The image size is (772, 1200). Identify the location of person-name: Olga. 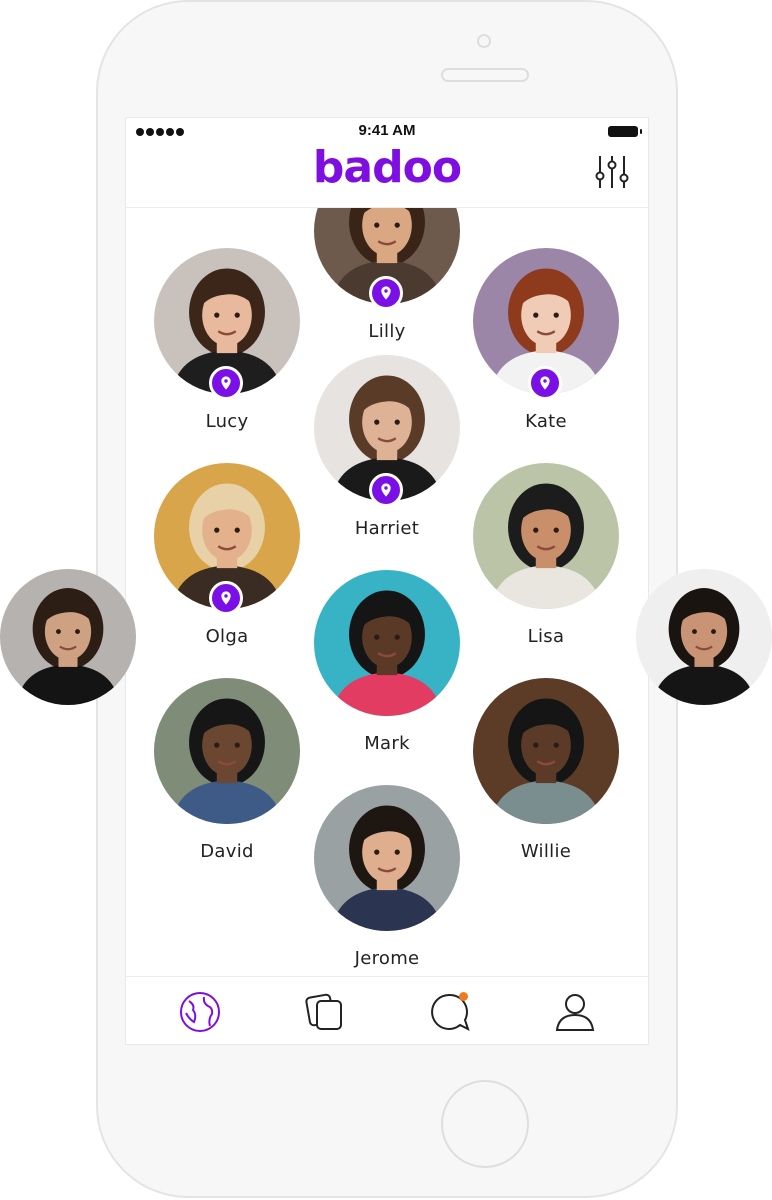
(227, 636).